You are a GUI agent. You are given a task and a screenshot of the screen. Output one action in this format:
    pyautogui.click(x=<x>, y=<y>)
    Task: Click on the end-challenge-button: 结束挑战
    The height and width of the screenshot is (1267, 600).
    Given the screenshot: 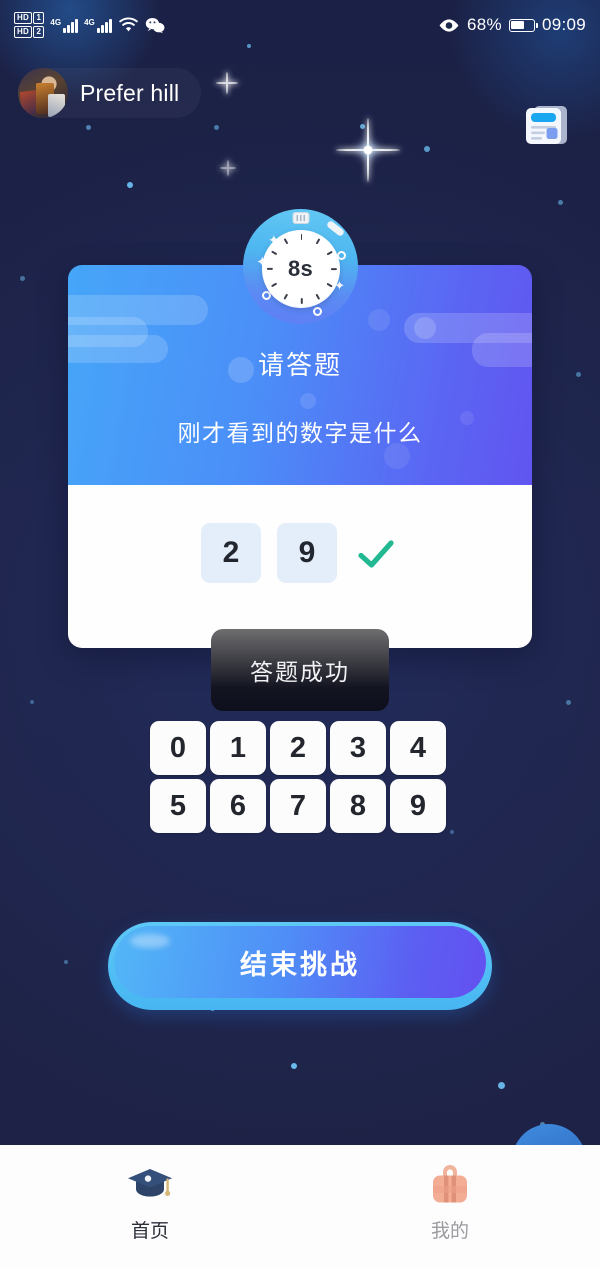 What is the action you would take?
    pyautogui.click(x=300, y=966)
    